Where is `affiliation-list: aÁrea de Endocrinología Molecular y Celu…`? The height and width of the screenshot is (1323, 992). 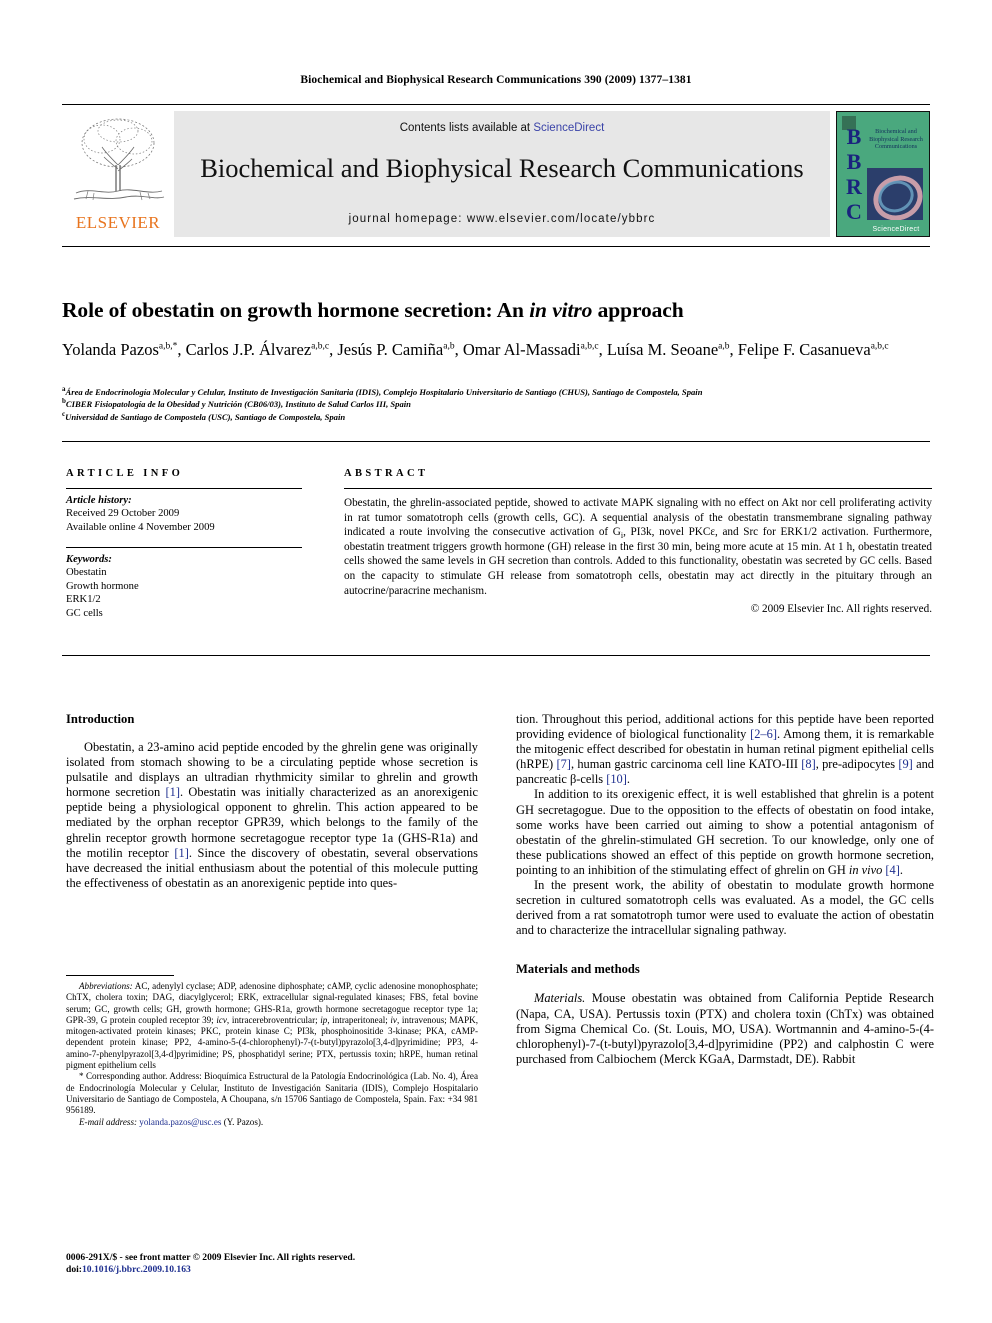
affiliation-list: aÁrea de Endocrinología Molecular y Celu… is located at coordinates (499, 404).